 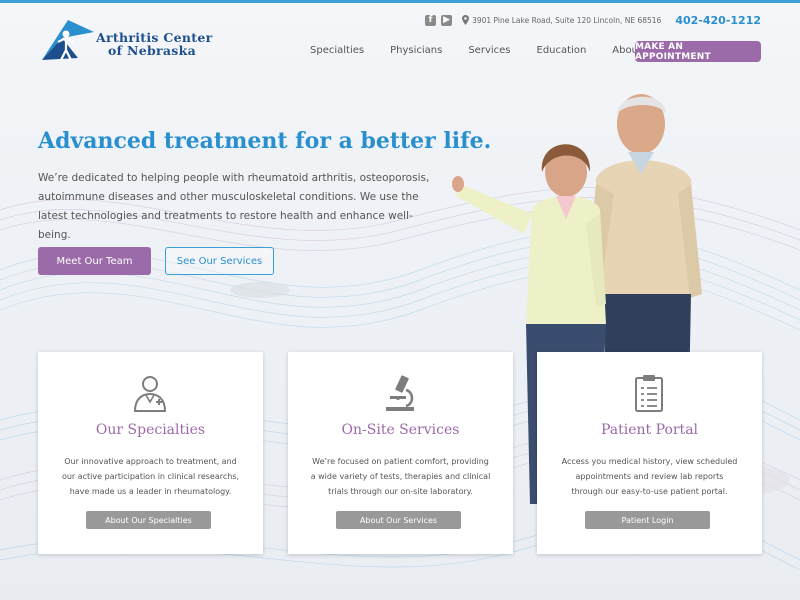 What do you see at coordinates (400, 430) in the screenshot?
I see `card-title: On-Site Services` at bounding box center [400, 430].